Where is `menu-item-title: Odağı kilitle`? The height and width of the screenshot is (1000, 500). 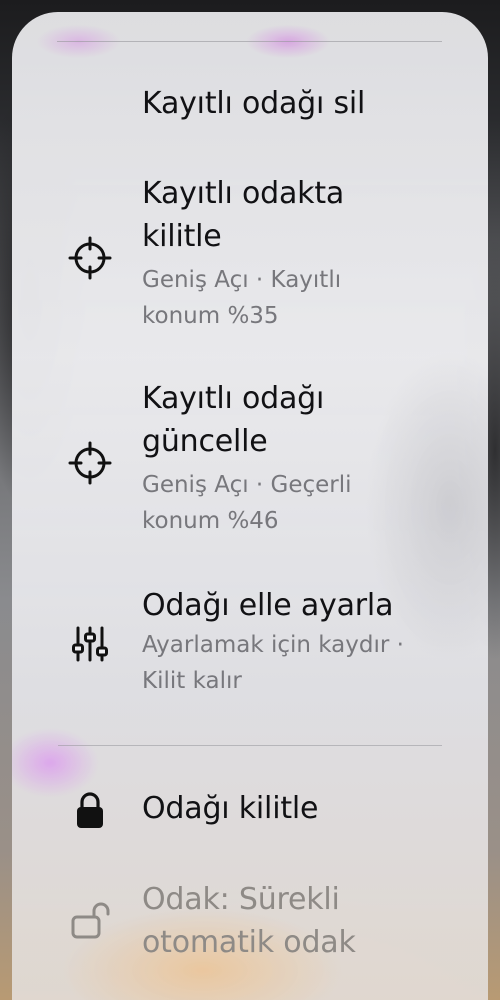 menu-item-title: Odağı kilitle is located at coordinates (230, 808).